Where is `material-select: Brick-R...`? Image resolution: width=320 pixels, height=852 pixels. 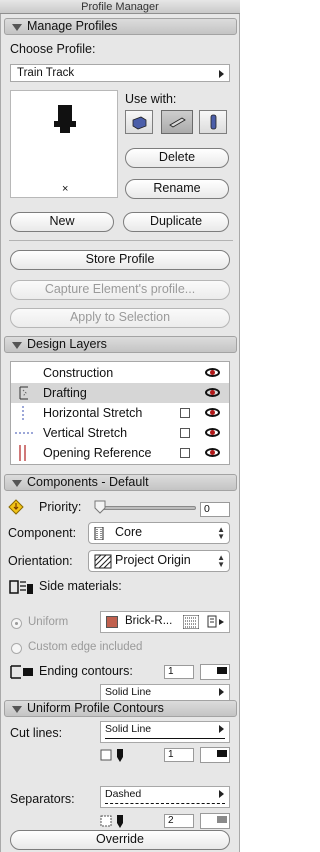
material-select: Brick-R... is located at coordinates (165, 622).